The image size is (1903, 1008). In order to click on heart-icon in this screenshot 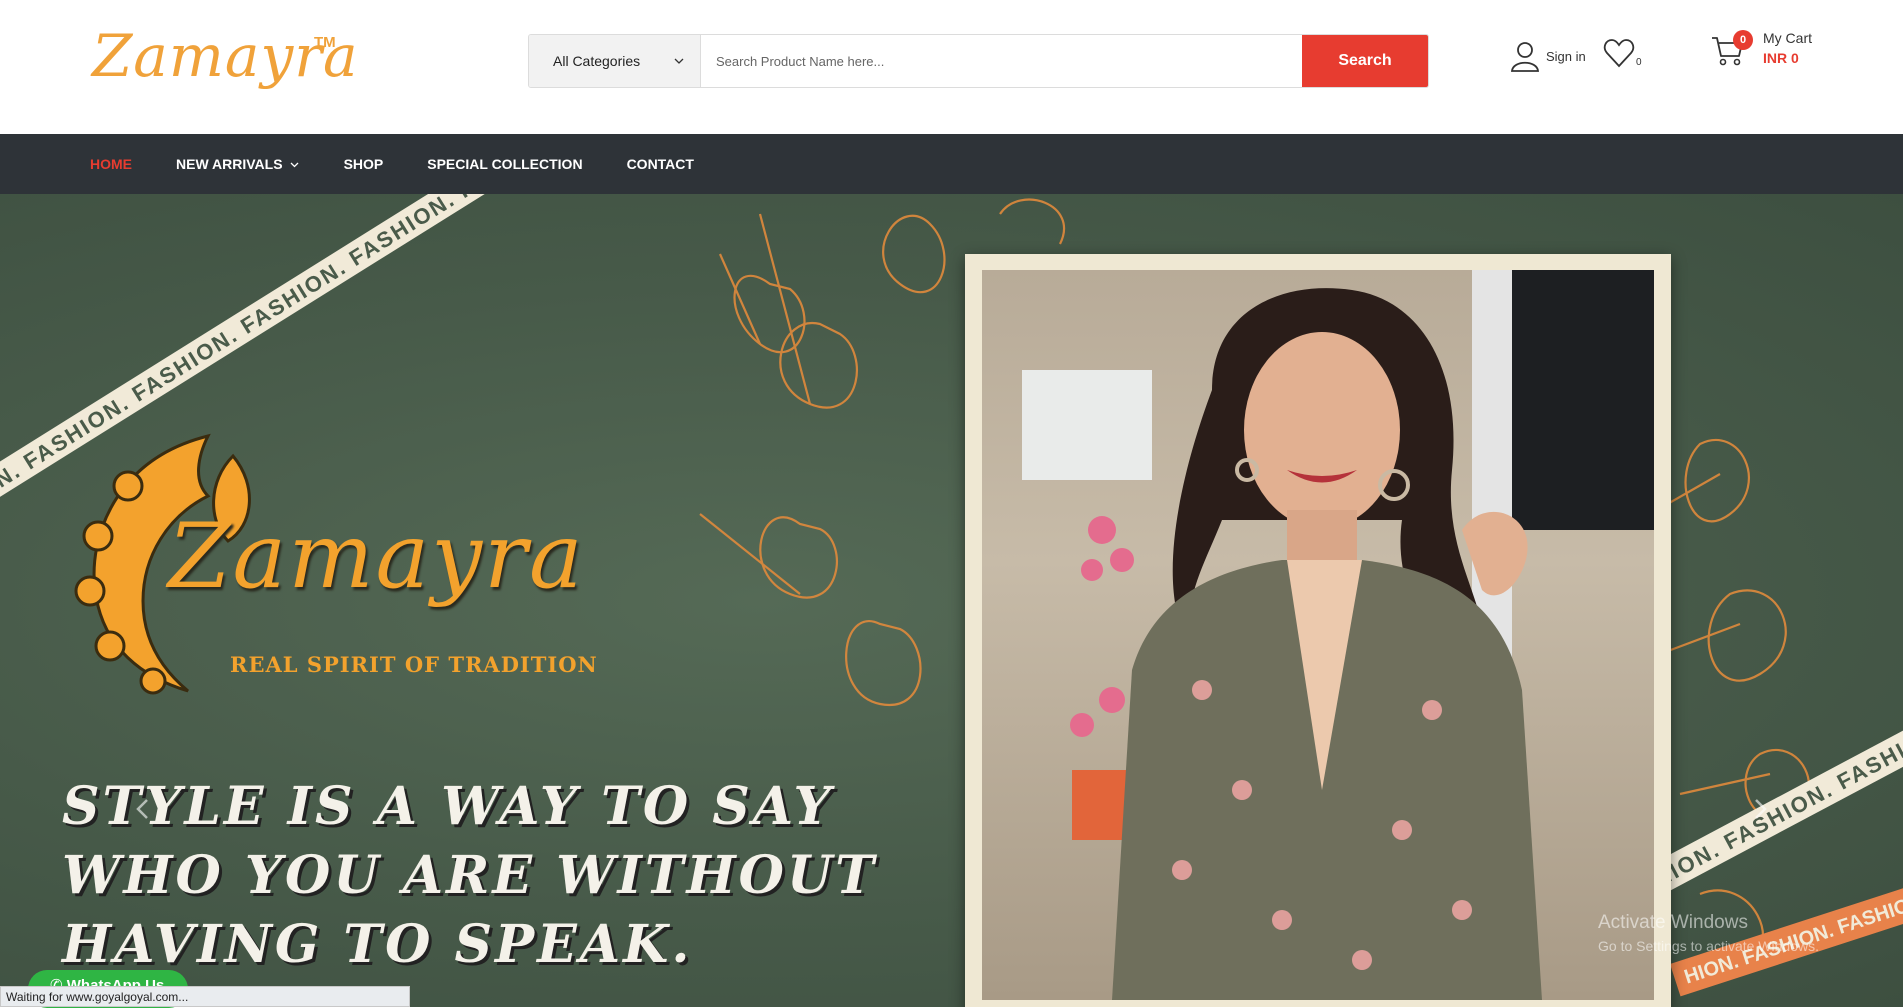, I will do `click(1619, 53)`.